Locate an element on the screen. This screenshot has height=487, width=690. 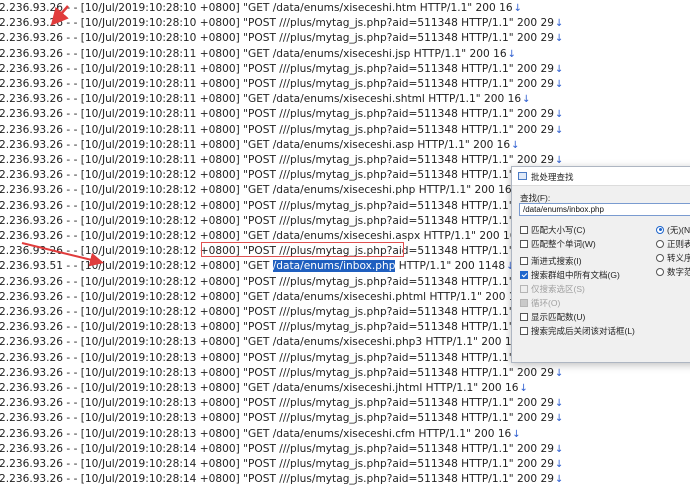
incremental-checkbox is located at coordinates (524, 260).